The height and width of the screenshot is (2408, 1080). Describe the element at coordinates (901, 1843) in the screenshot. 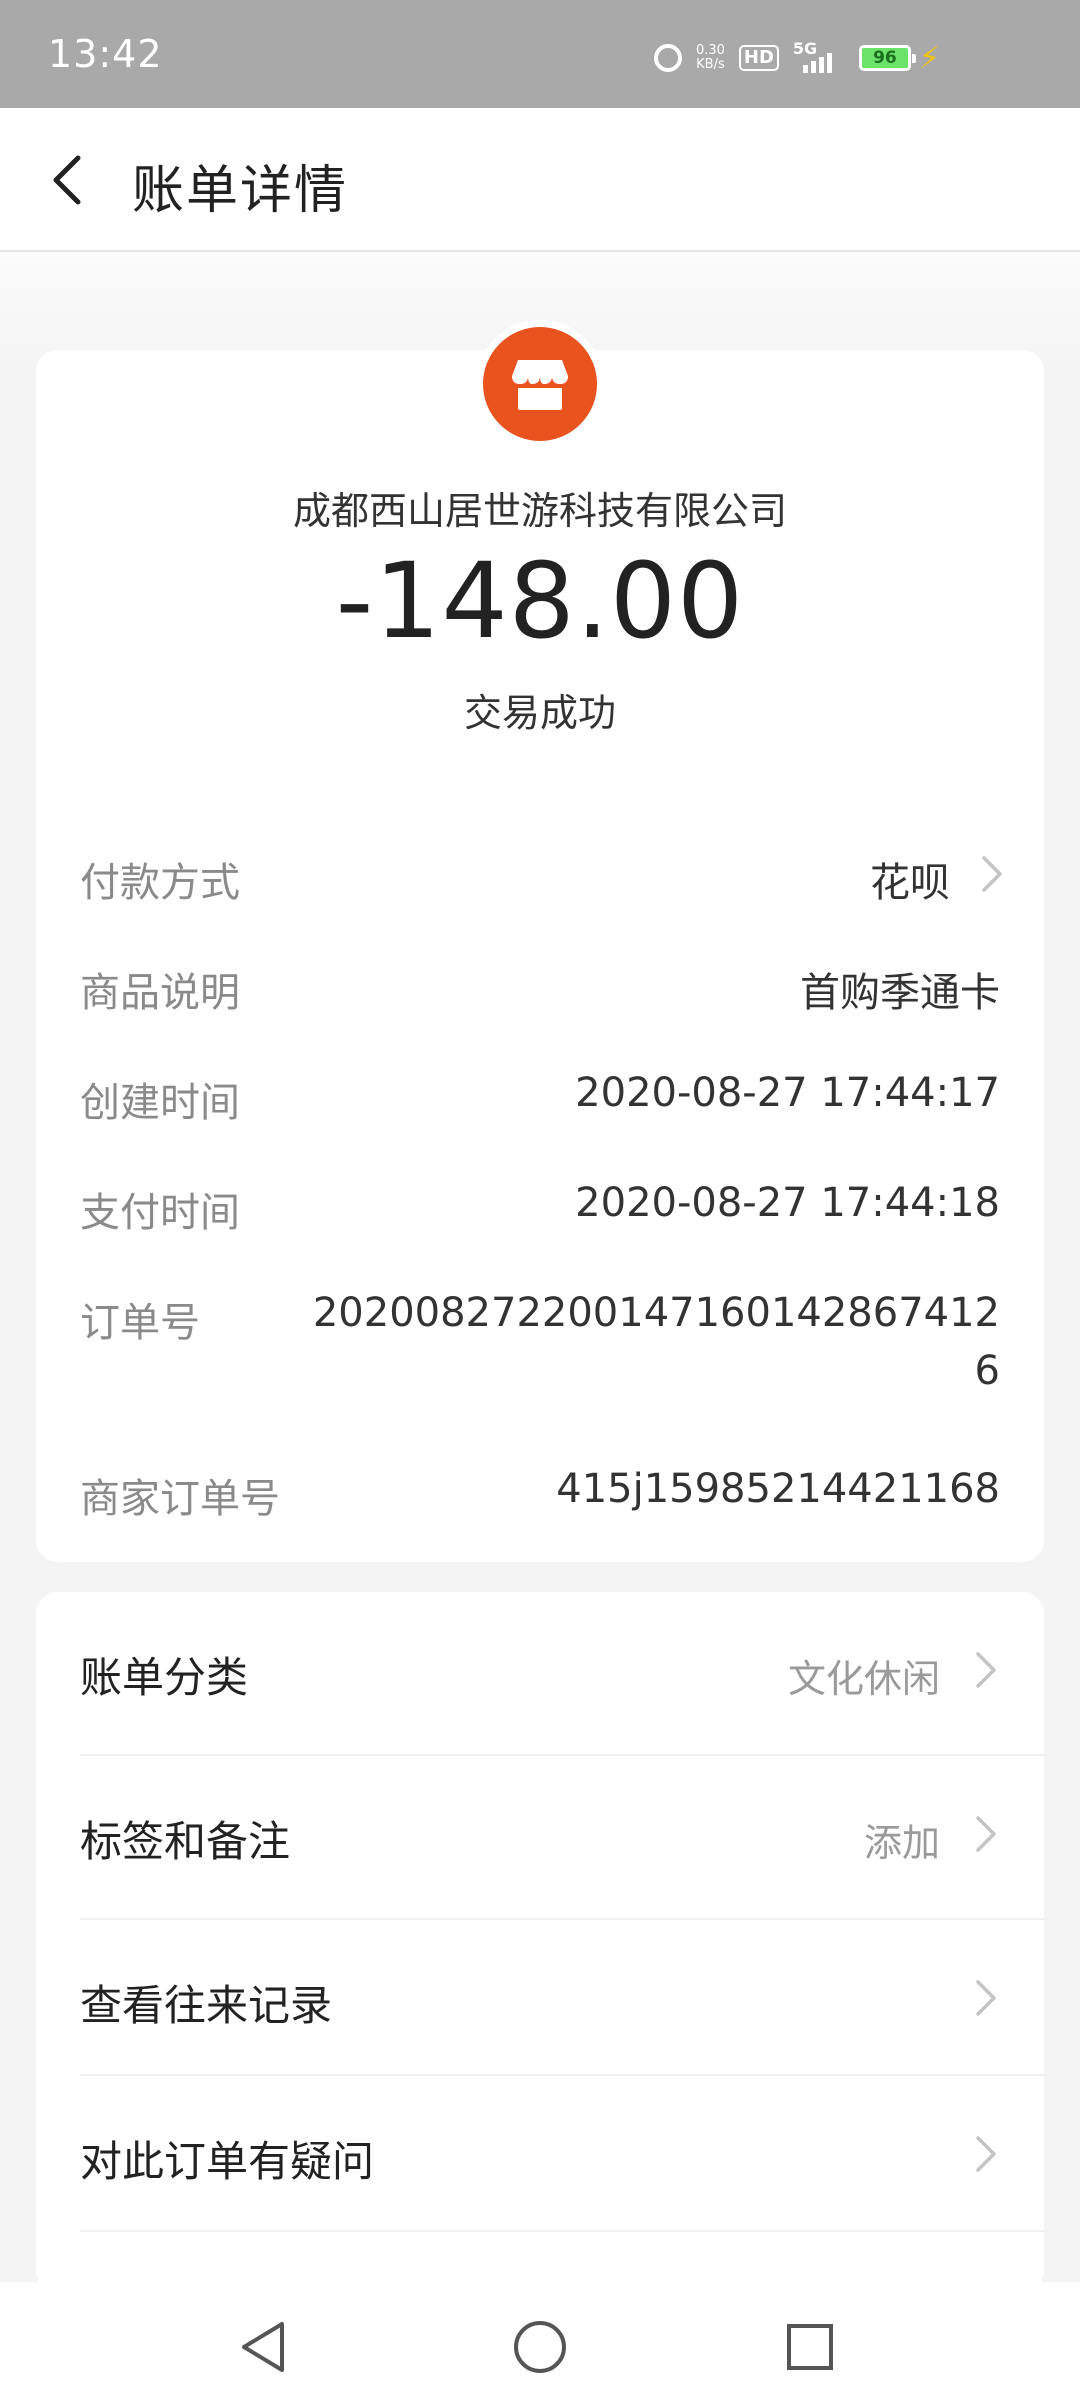

I see `action-value: 添加` at that location.